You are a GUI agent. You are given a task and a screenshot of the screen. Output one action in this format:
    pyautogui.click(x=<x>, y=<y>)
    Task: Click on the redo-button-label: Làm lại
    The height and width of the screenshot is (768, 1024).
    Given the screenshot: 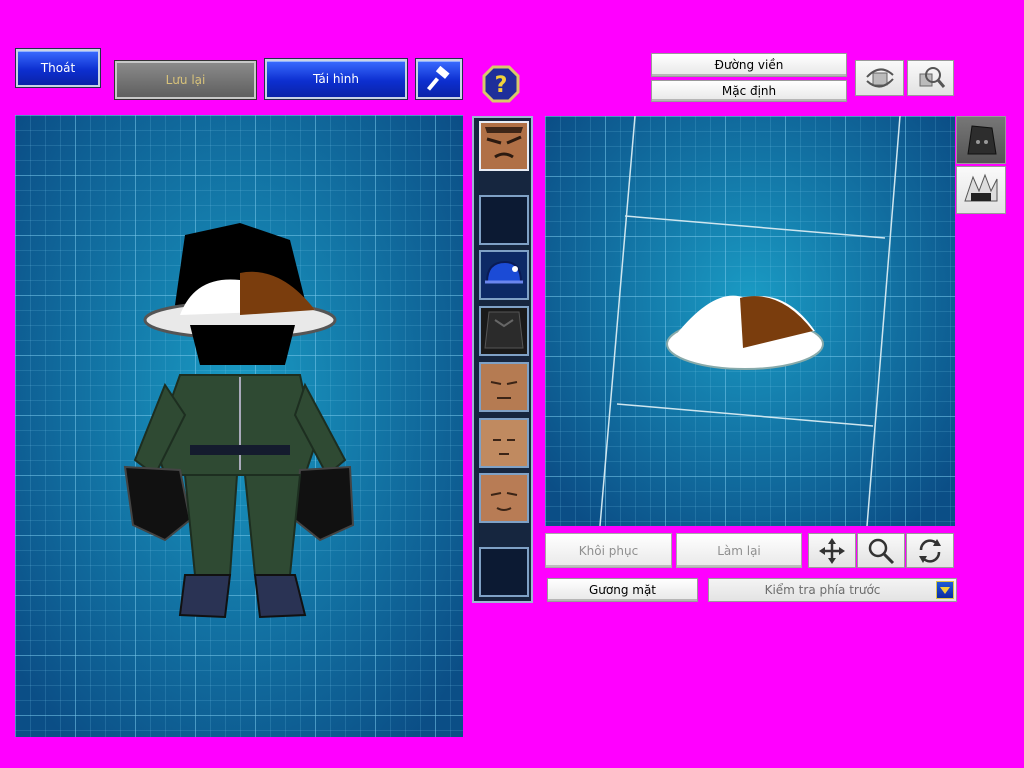 What is the action you would take?
    pyautogui.click(x=739, y=550)
    